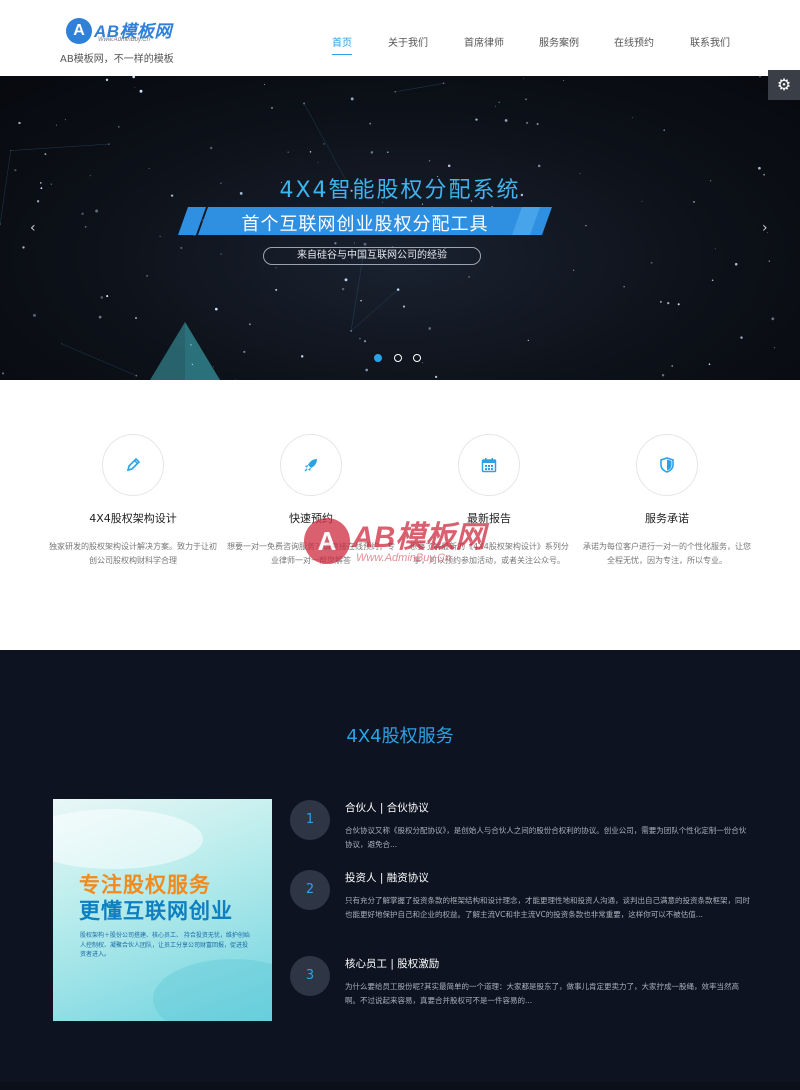 This screenshot has width=800, height=1090. What do you see at coordinates (392, 964) in the screenshot?
I see `service-title: 核心员工 | 股权激励` at bounding box center [392, 964].